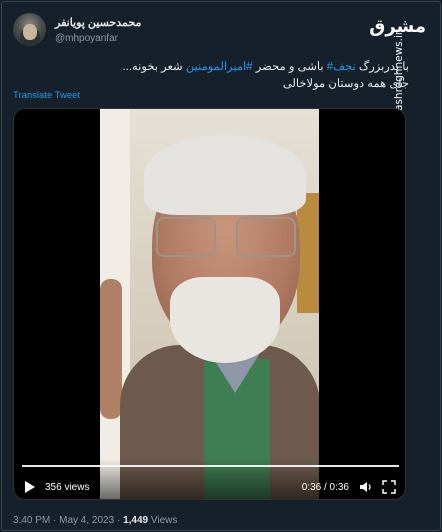  What do you see at coordinates (382, 67) in the screenshot?
I see `tweet-text-part1: با پدربزرگ` at bounding box center [382, 67].